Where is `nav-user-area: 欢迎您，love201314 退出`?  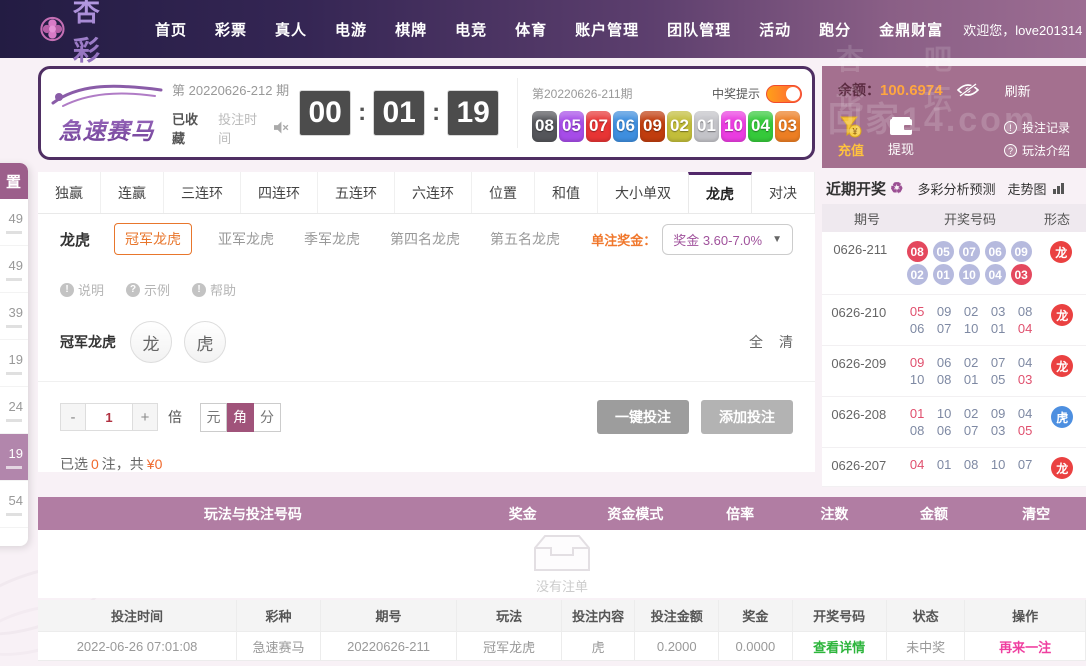
nav-user-area: 欢迎您，love201314 退出 is located at coordinates (1024, 29).